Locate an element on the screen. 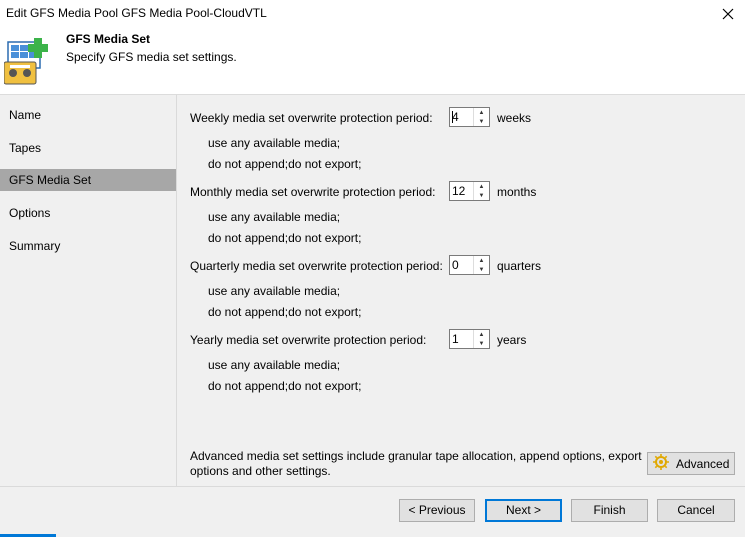  monthly-value: 12 is located at coordinates (459, 191).